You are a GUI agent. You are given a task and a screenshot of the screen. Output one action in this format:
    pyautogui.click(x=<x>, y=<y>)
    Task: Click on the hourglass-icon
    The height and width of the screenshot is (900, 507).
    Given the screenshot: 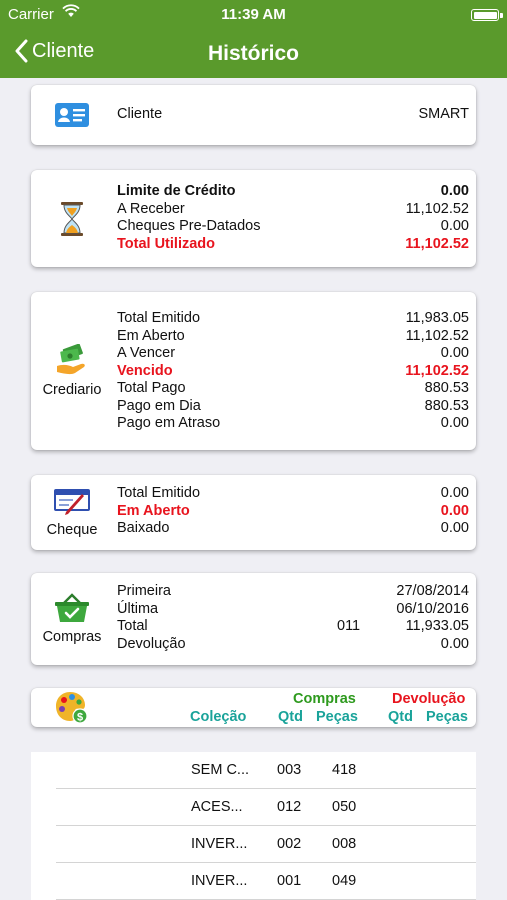 What is the action you would take?
    pyautogui.click(x=72, y=218)
    